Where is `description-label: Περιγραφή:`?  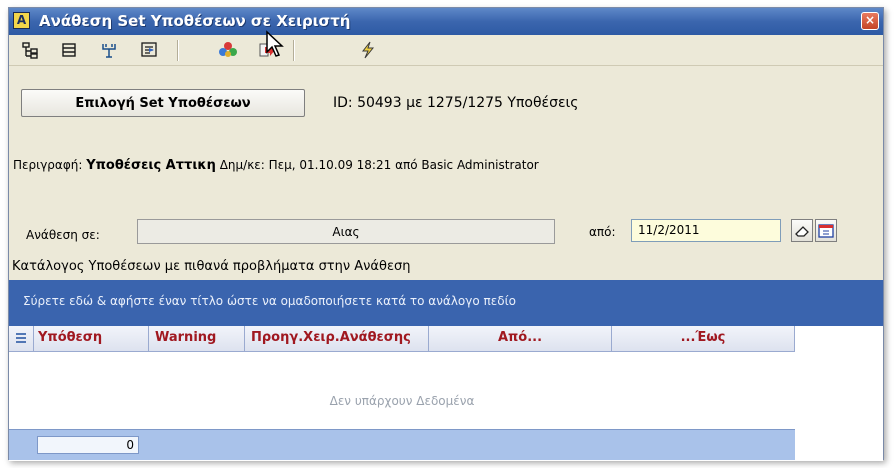
description-label: Περιγραφή: is located at coordinates (48, 165).